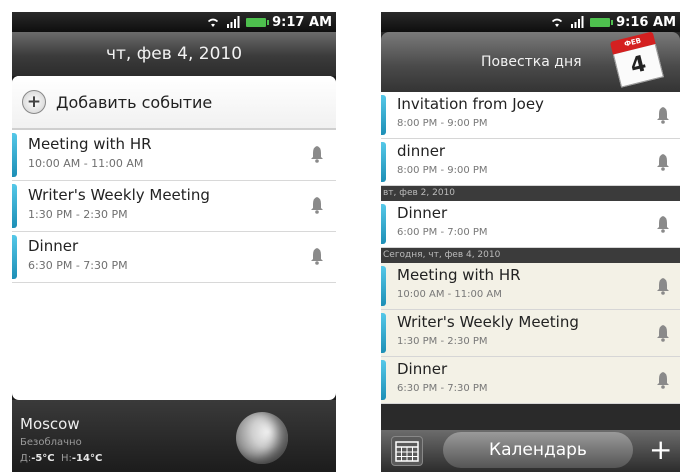 Image resolution: width=680 pixels, height=472 pixels. I want to click on bottom-toolbar: Календарь +, so click(530, 451).